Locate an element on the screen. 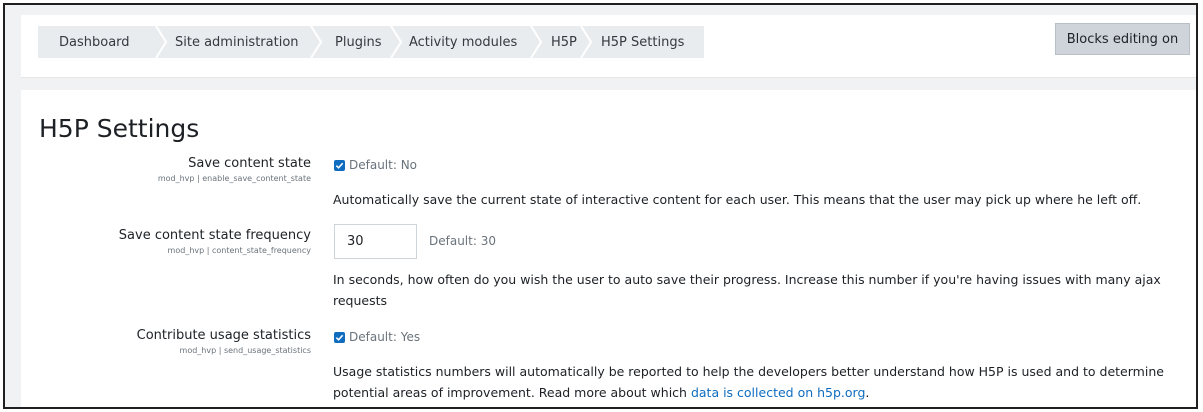 Image resolution: width=1203 pixels, height=412 pixels. content-state-frequency-input is located at coordinates (375, 241).